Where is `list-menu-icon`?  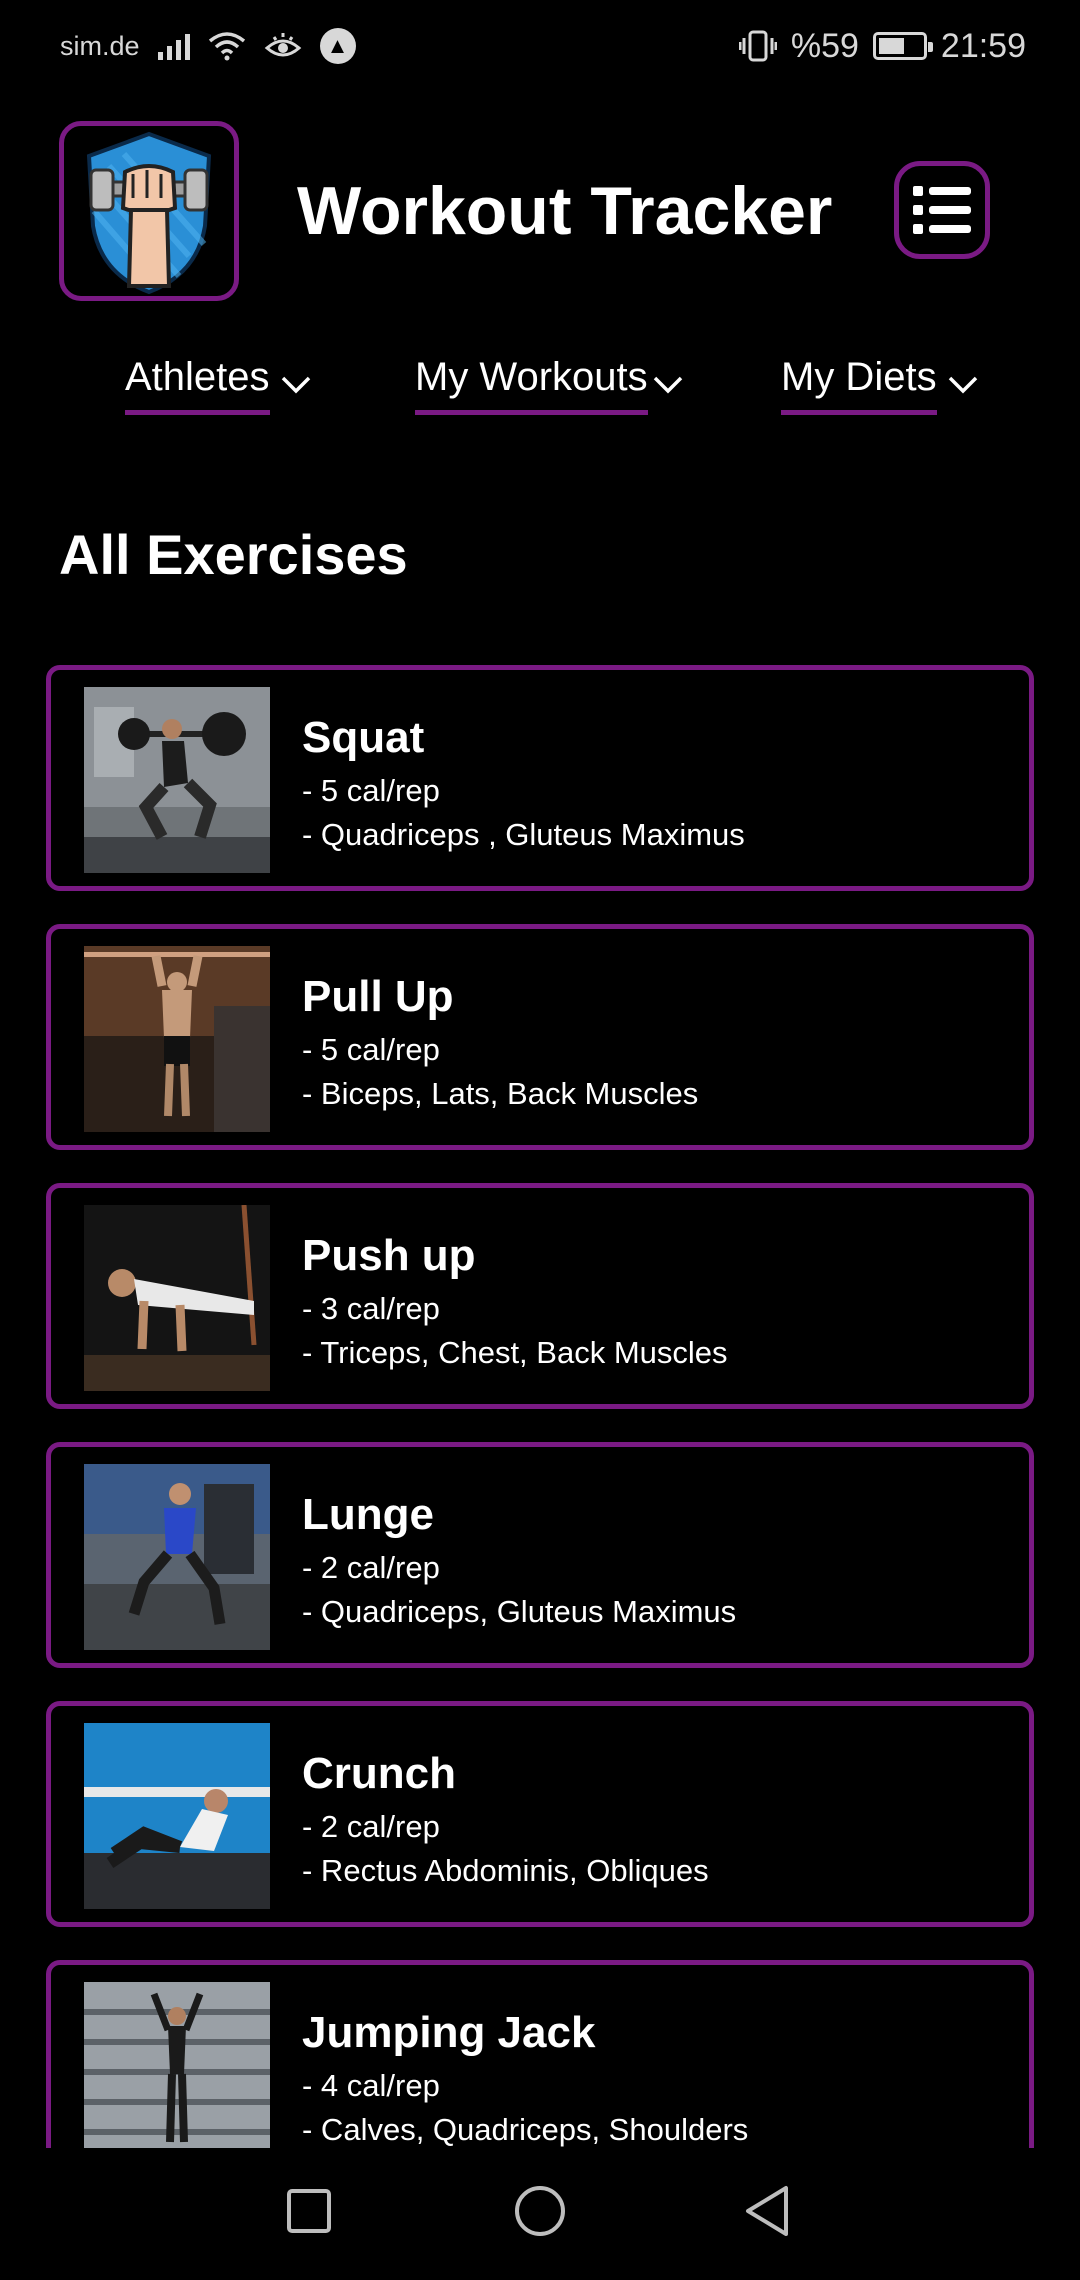
list-menu-icon is located at coordinates (942, 210).